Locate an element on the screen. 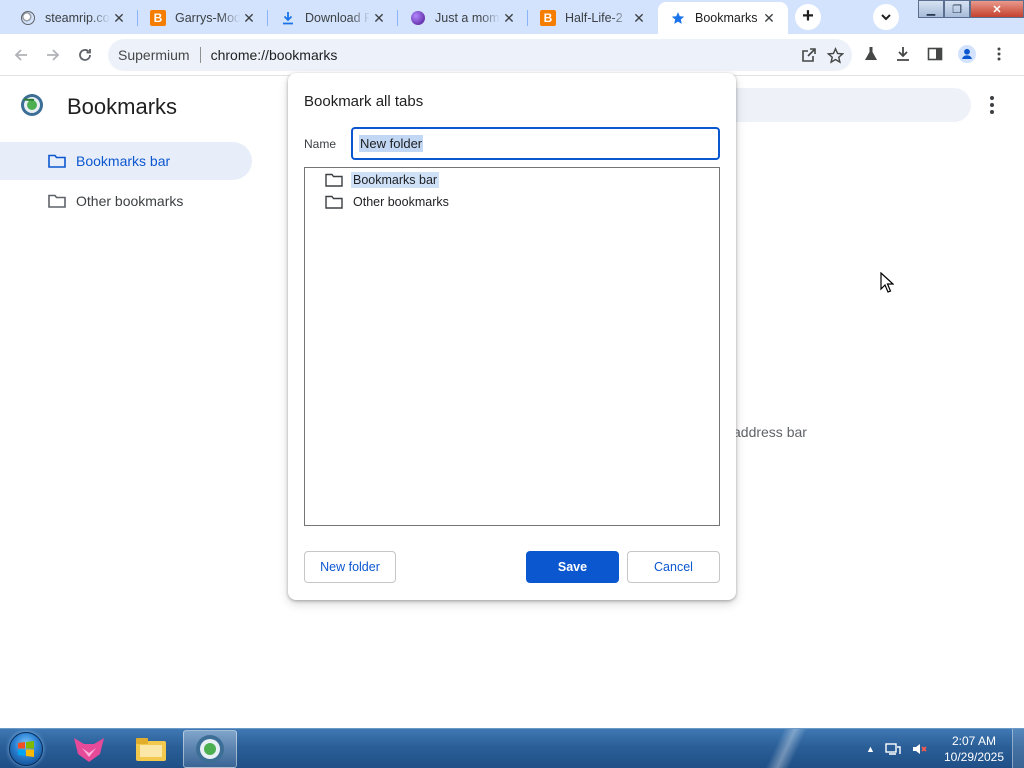 The image size is (1024, 768). tree-item-bookmarks-bar: Bookmarks bar is located at coordinates (382, 180).